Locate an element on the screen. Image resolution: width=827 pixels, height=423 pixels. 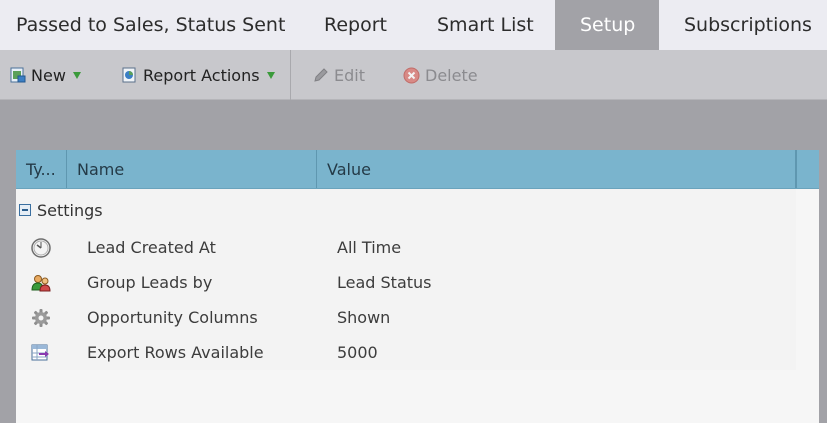
tab-report-name: Passed to Sales, Status Sent is located at coordinates (146, 25).